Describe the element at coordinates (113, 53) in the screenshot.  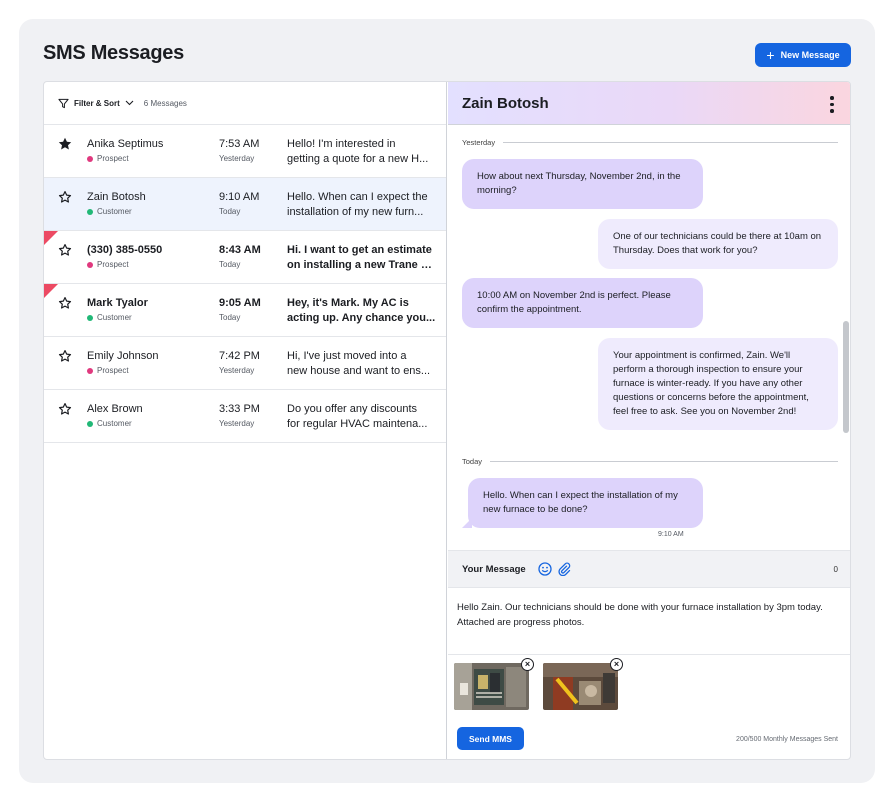
I see `page-title: SMS Messages` at that location.